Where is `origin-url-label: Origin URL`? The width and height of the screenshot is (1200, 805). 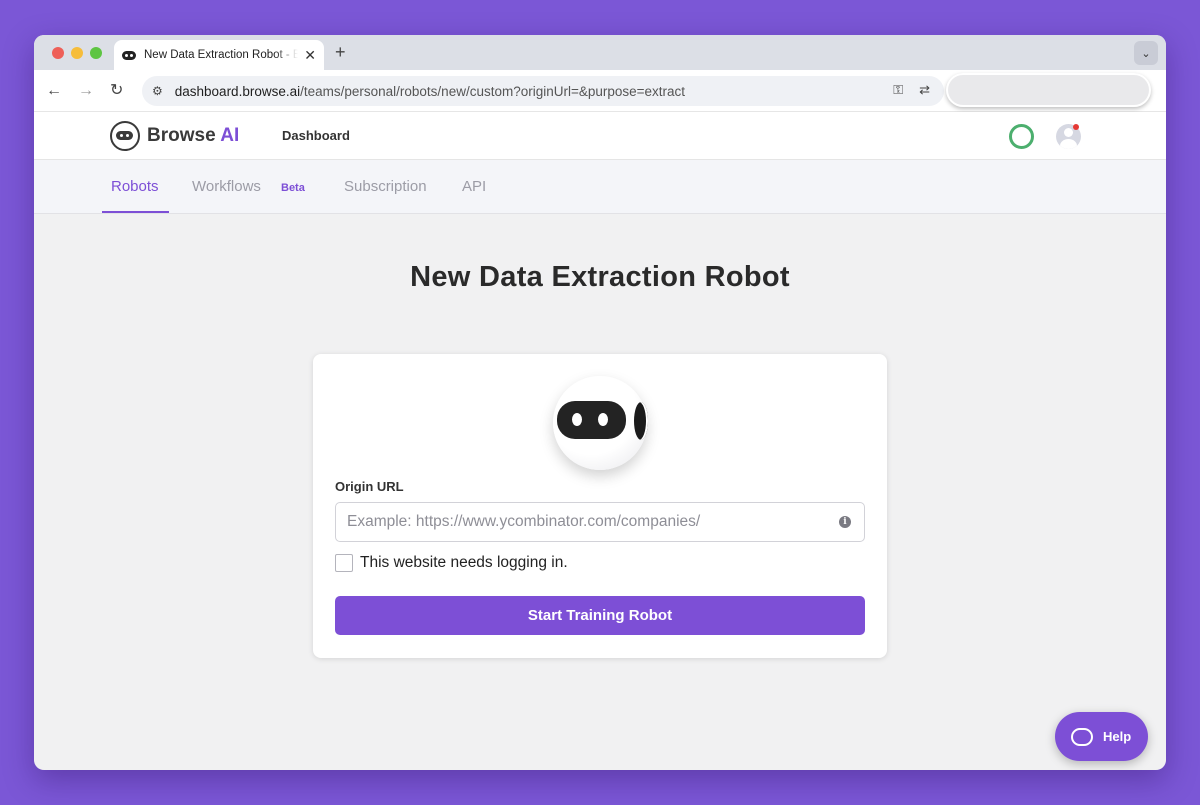 origin-url-label: Origin URL is located at coordinates (369, 486).